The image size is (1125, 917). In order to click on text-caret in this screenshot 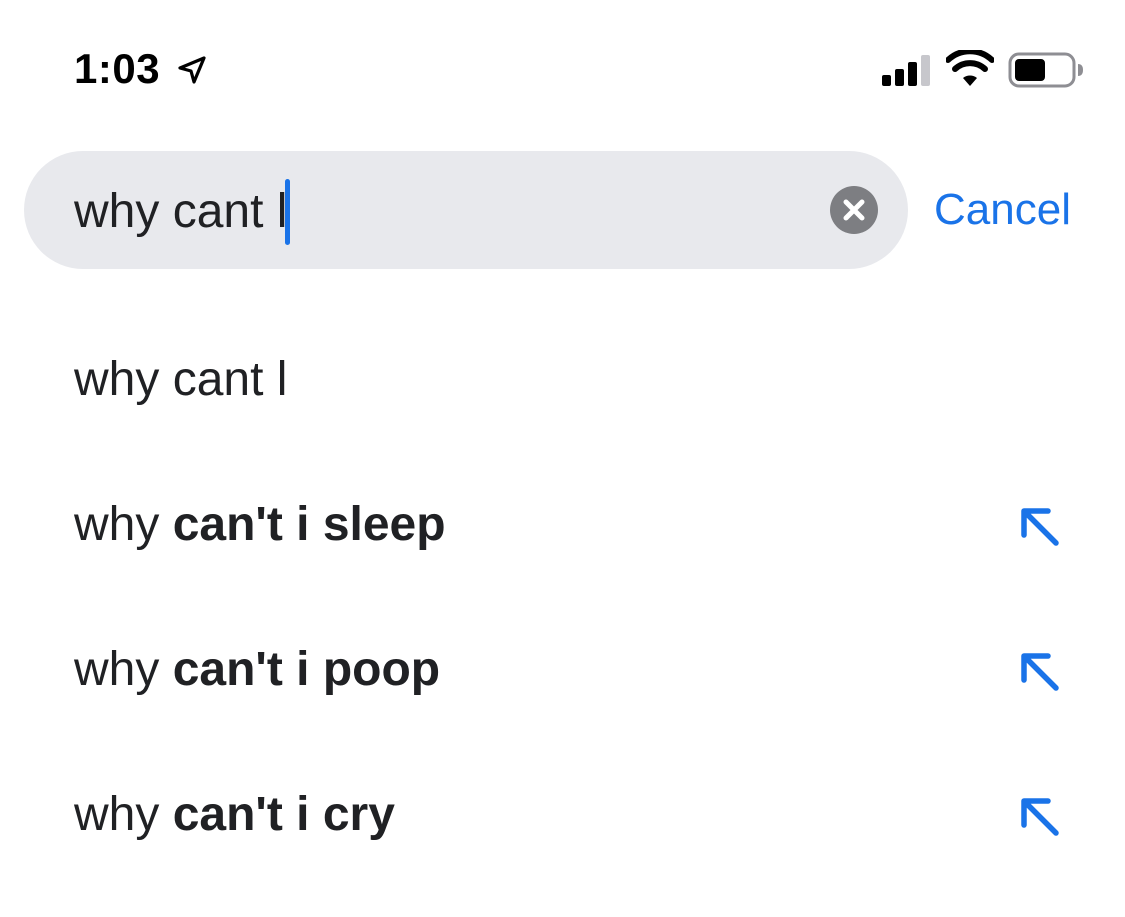, I will do `click(288, 212)`.